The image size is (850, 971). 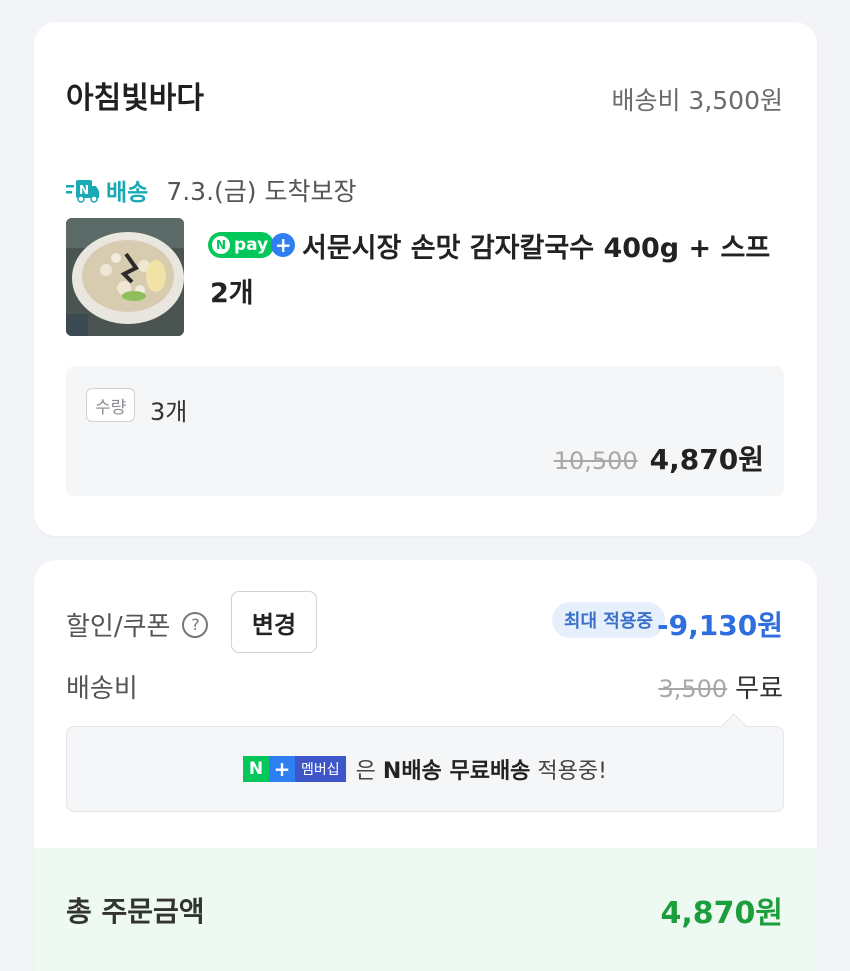 What do you see at coordinates (261, 191) in the screenshot?
I see `arrival-guarantee: 7.3.(금) 도착보장` at bounding box center [261, 191].